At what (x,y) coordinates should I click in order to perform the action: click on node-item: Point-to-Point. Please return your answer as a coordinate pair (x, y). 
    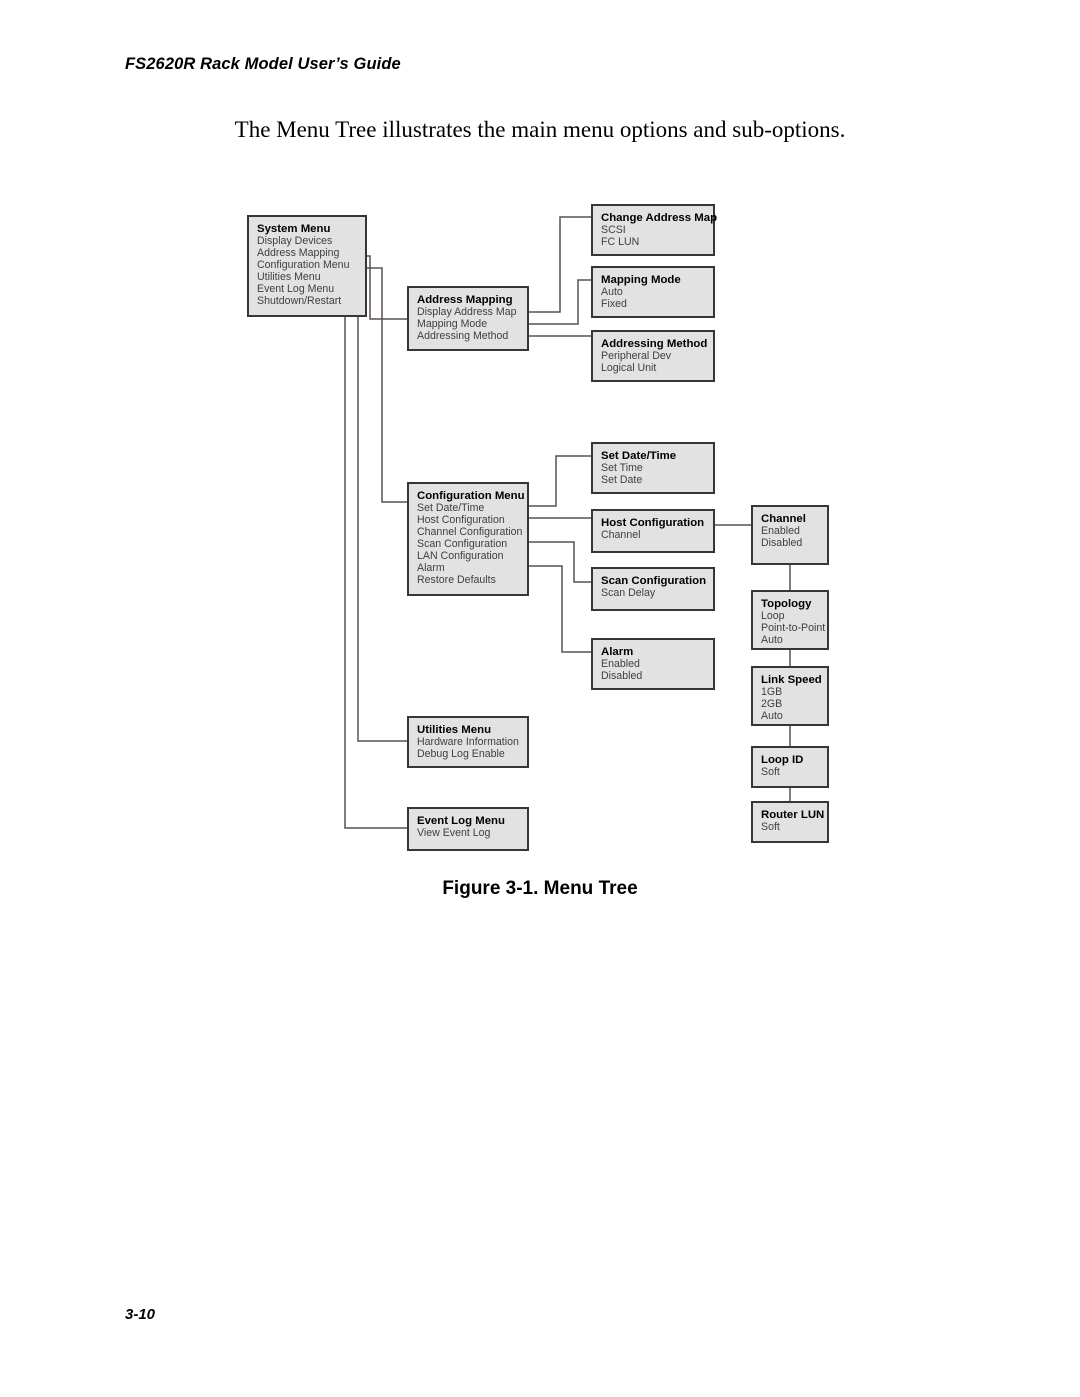
    Looking at the image, I should click on (793, 628).